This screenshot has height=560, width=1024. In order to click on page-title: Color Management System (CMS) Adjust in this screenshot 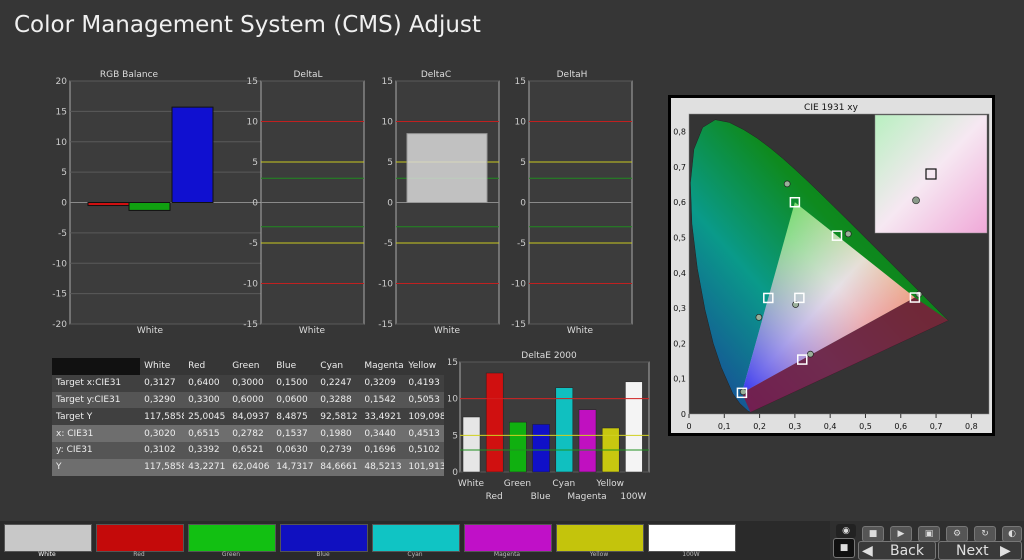, I will do `click(247, 25)`.